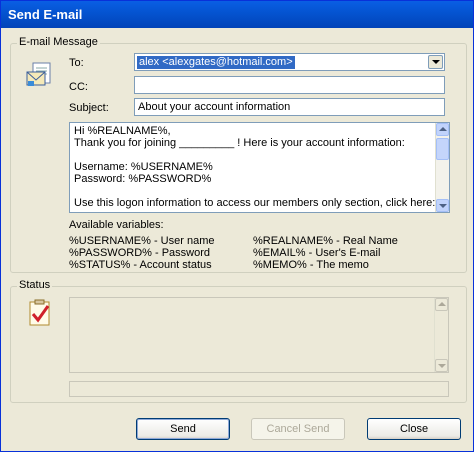  What do you see at coordinates (298, 429) in the screenshot?
I see `cancel-send-button: Cancel Send` at bounding box center [298, 429].